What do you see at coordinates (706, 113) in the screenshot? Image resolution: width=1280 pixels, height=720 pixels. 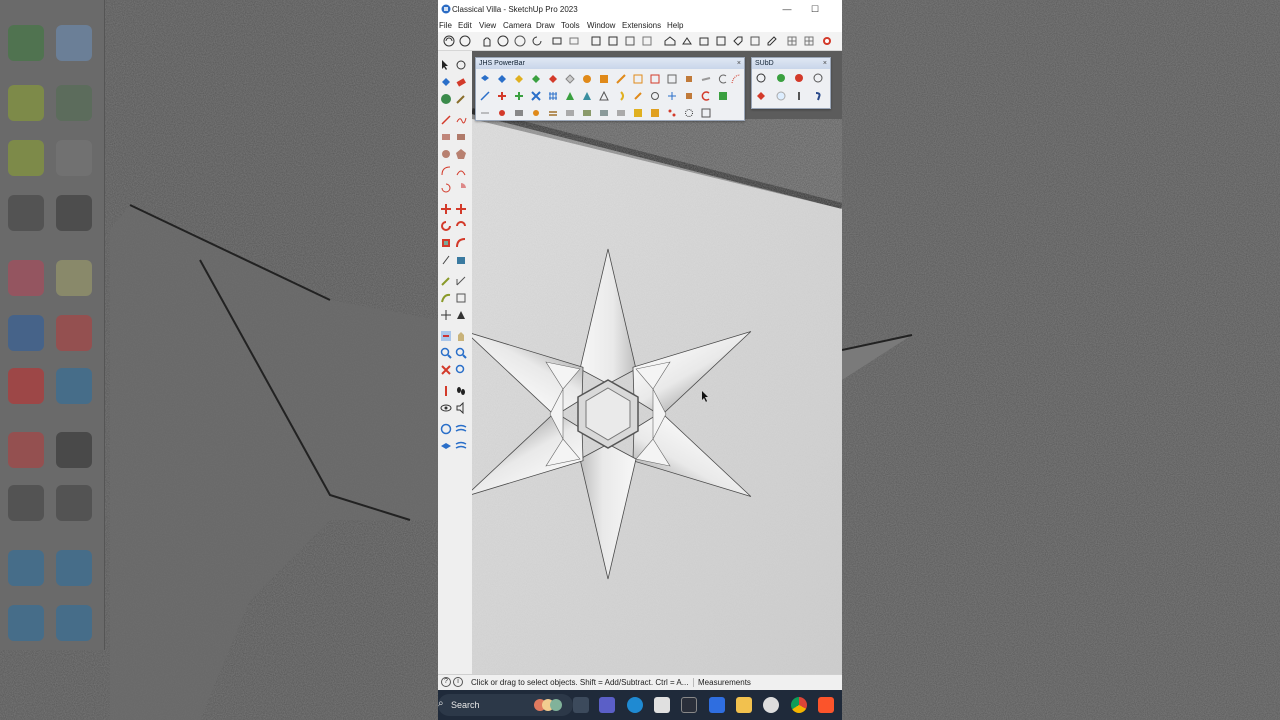 I see `jhs-tool-45-icon` at bounding box center [706, 113].